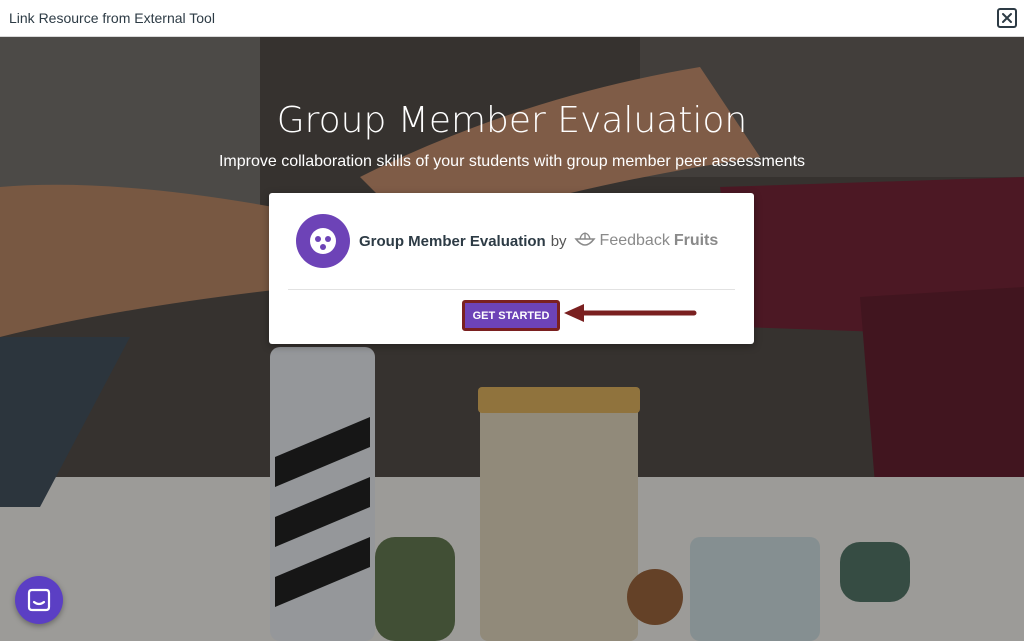 The height and width of the screenshot is (641, 1024). I want to click on close-icon, so click(1007, 18).